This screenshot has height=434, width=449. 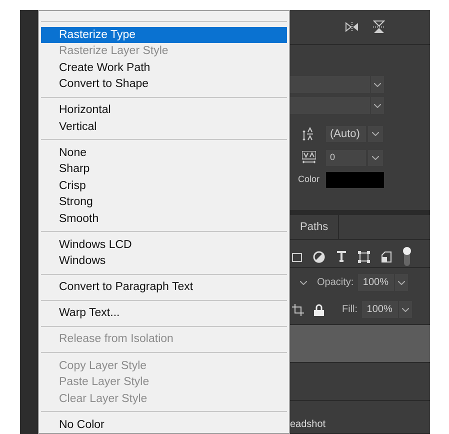 What do you see at coordinates (164, 127) in the screenshot?
I see `menu-item: Vertical` at bounding box center [164, 127].